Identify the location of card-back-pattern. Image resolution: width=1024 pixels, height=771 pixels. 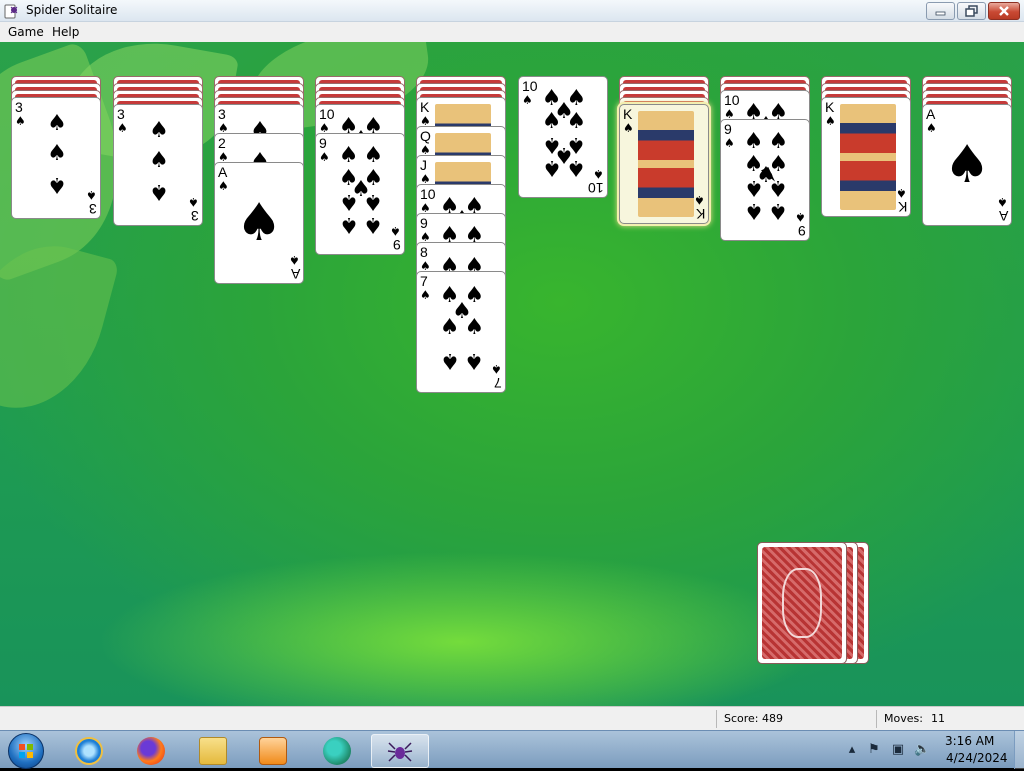
(802, 603).